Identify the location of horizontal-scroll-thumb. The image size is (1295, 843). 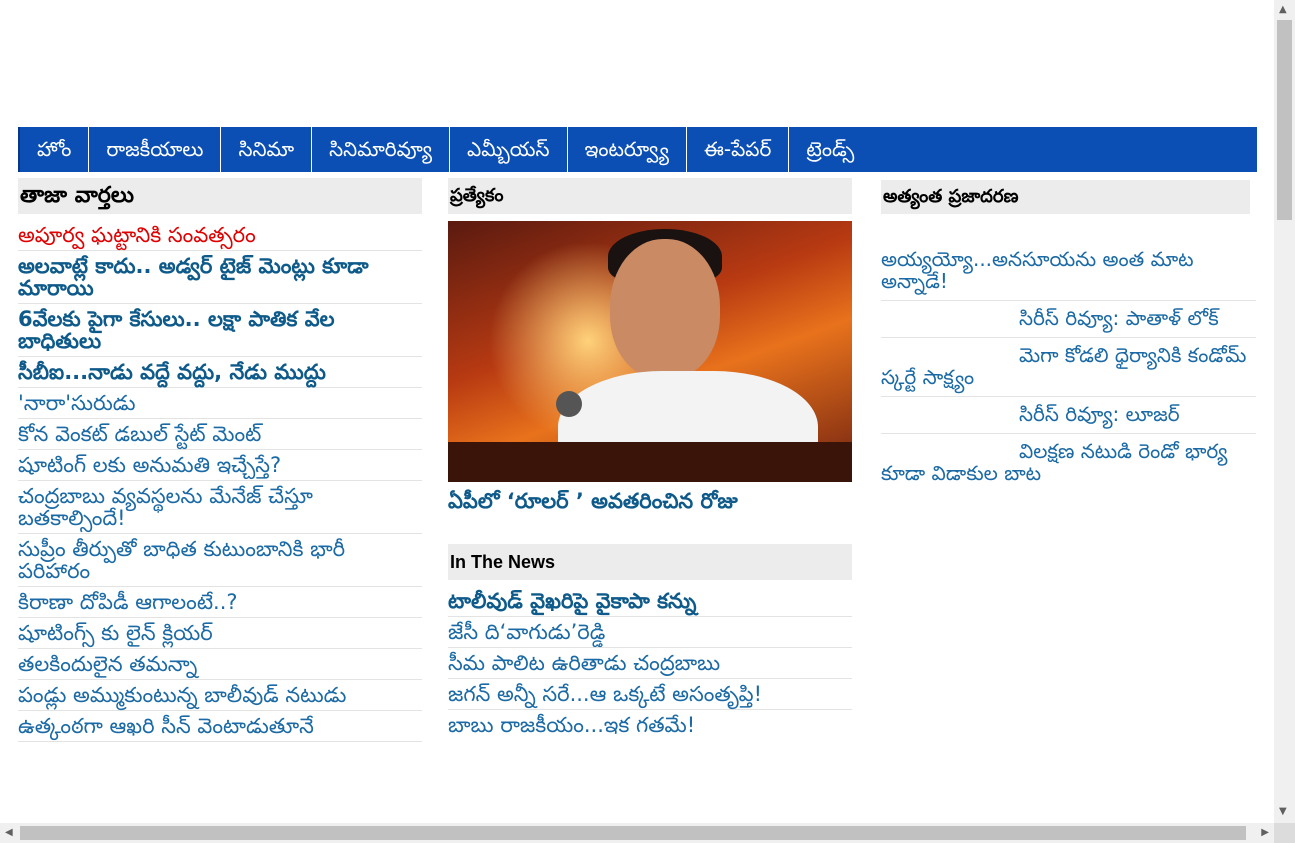
(633, 833).